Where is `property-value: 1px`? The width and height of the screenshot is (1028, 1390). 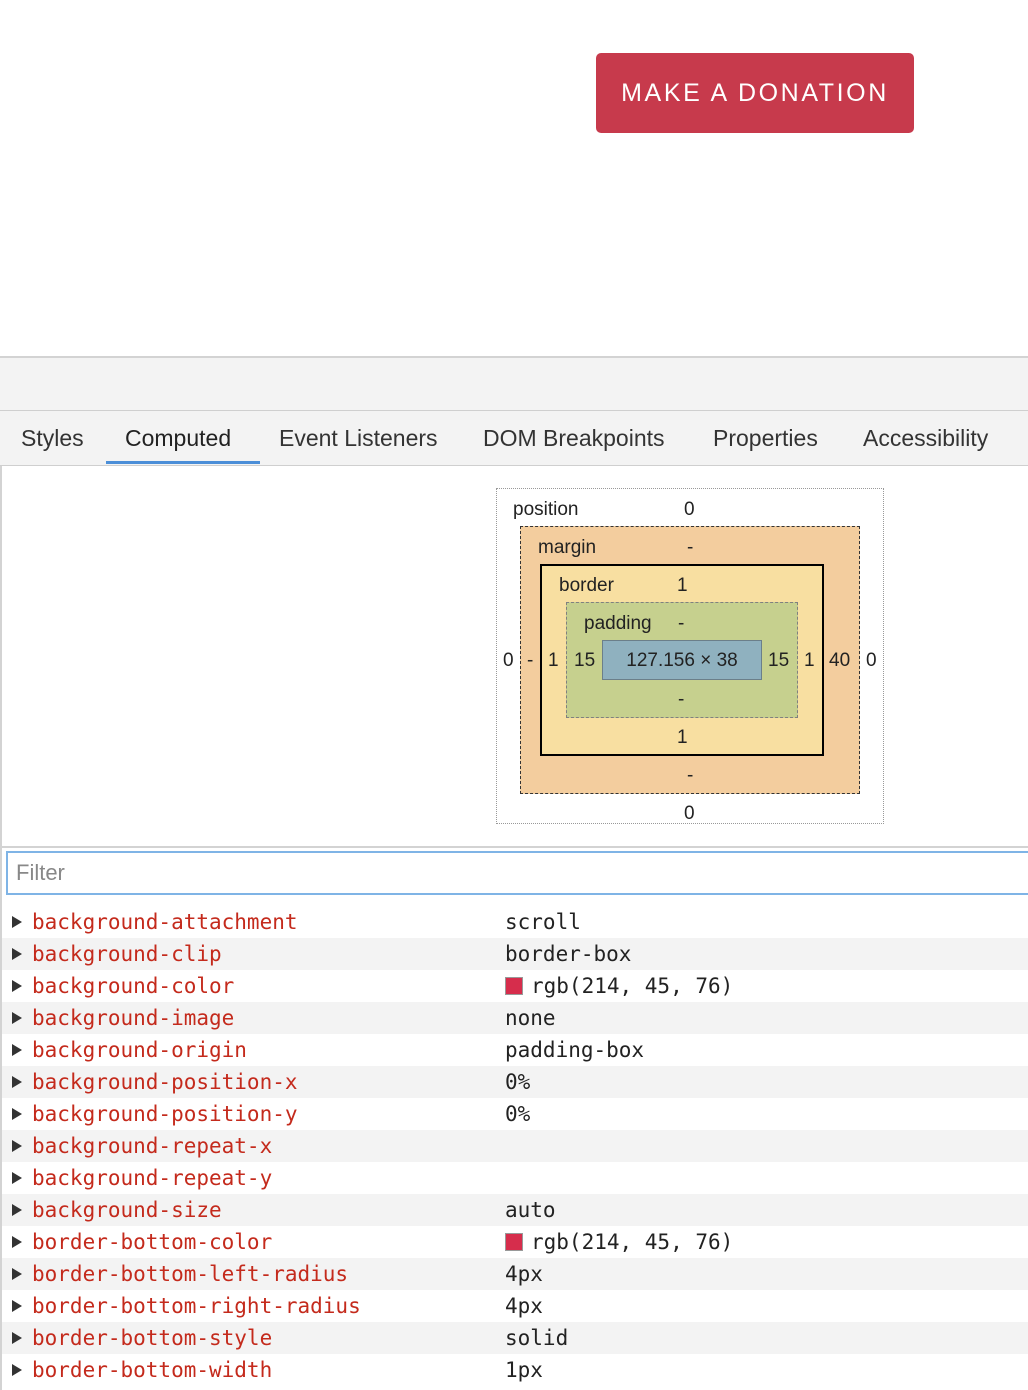
property-value: 1px is located at coordinates (524, 1370).